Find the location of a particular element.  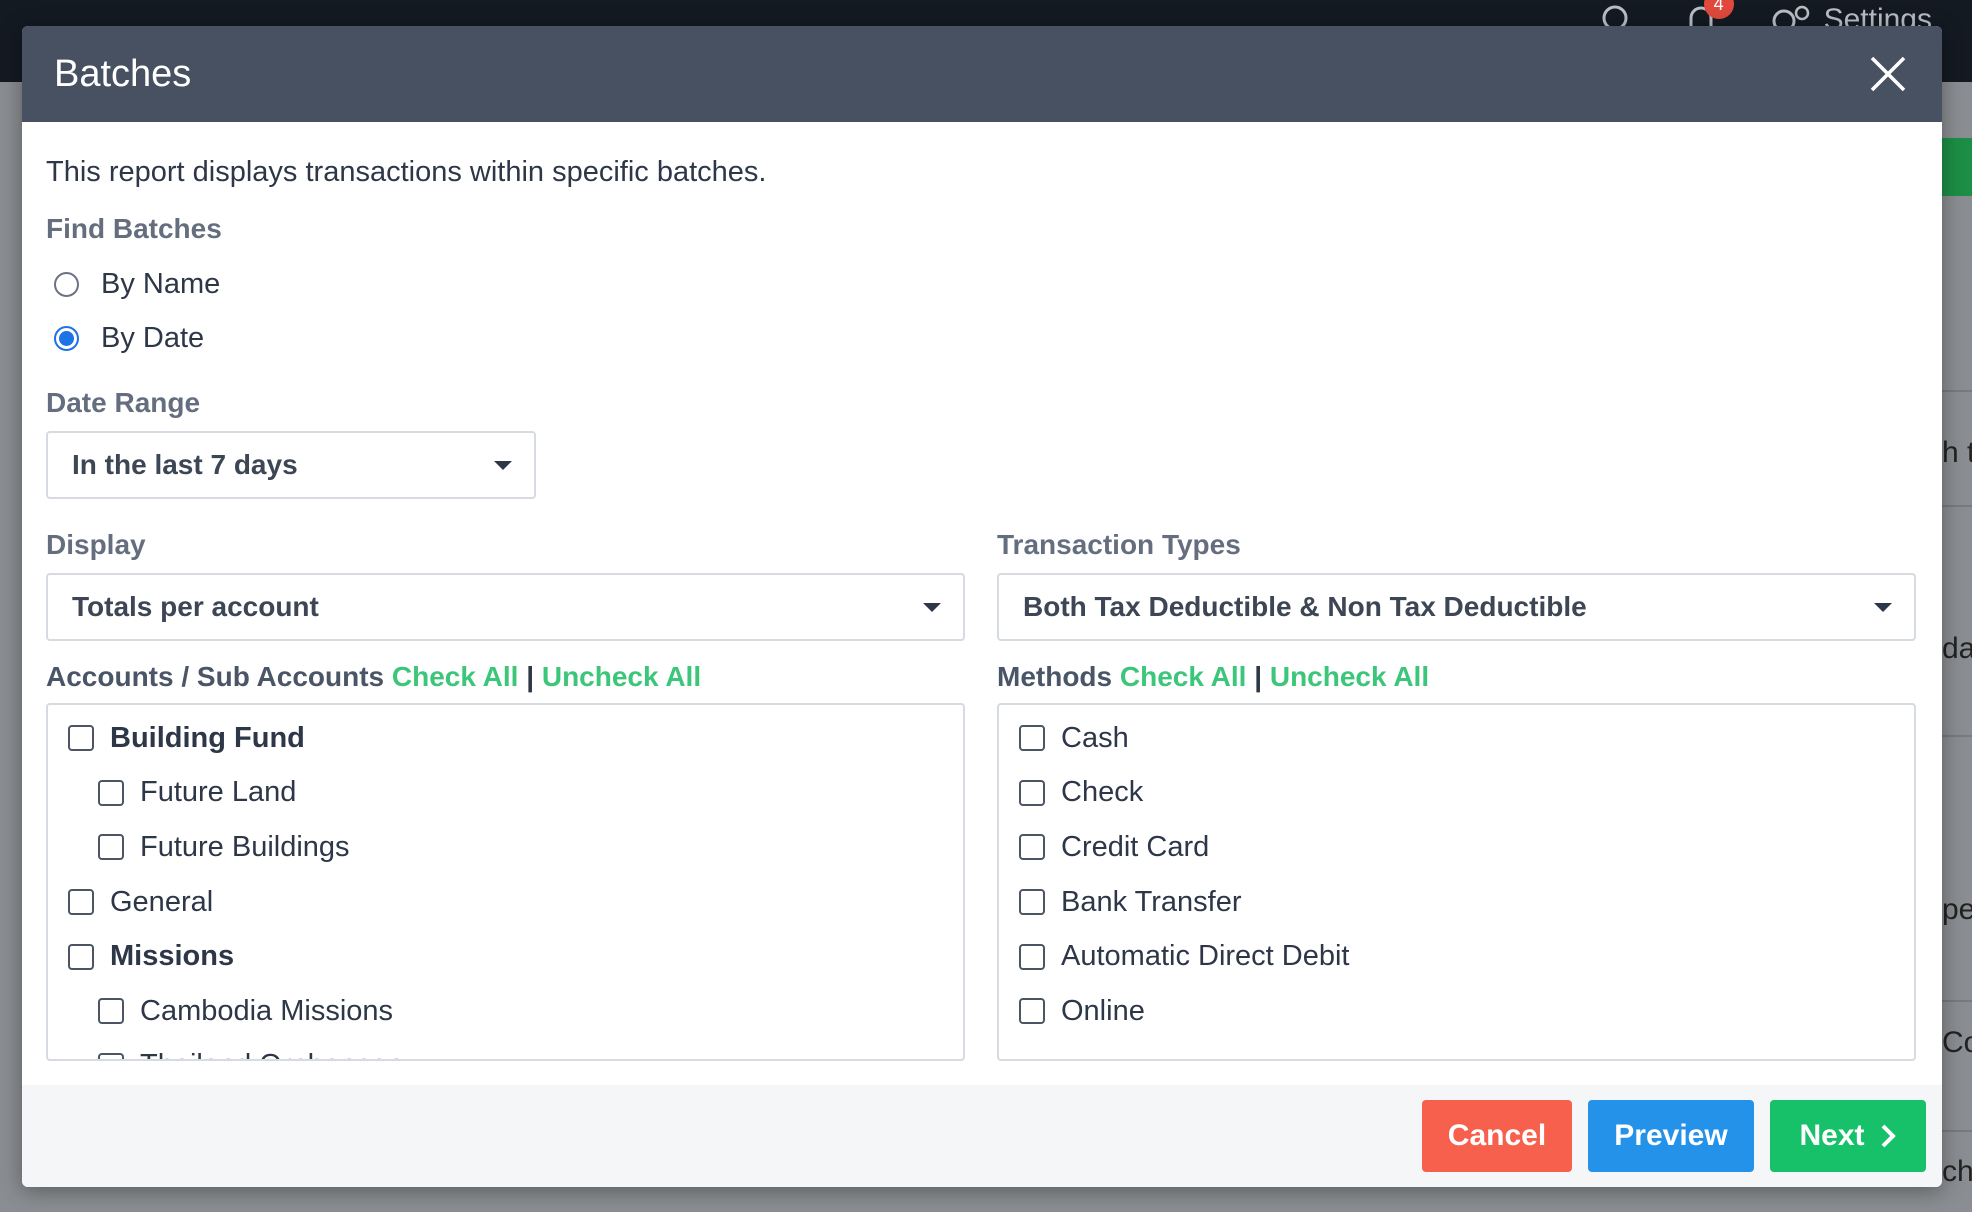

date-range-select: In the last 7 days is located at coordinates (291, 465).